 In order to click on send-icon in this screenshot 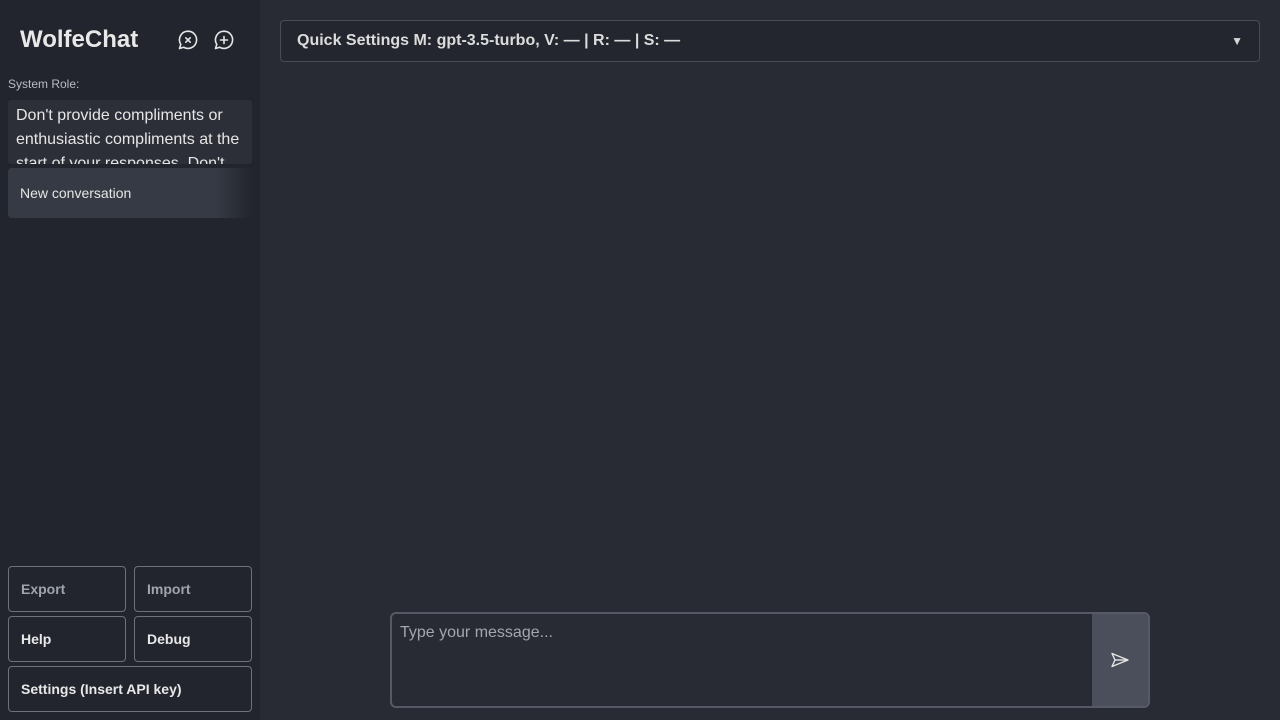, I will do `click(1120, 660)`.